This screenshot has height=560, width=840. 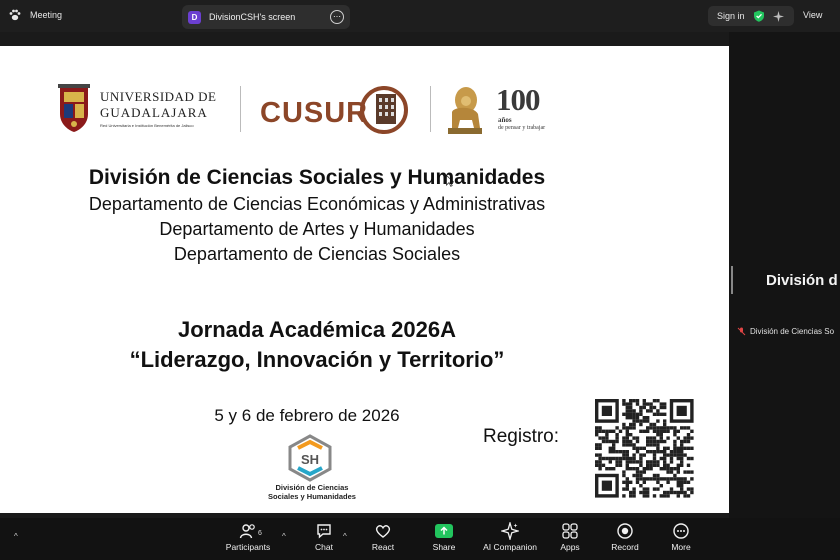 I want to click on participant-label: División de Ciencias So, so click(x=785, y=331).